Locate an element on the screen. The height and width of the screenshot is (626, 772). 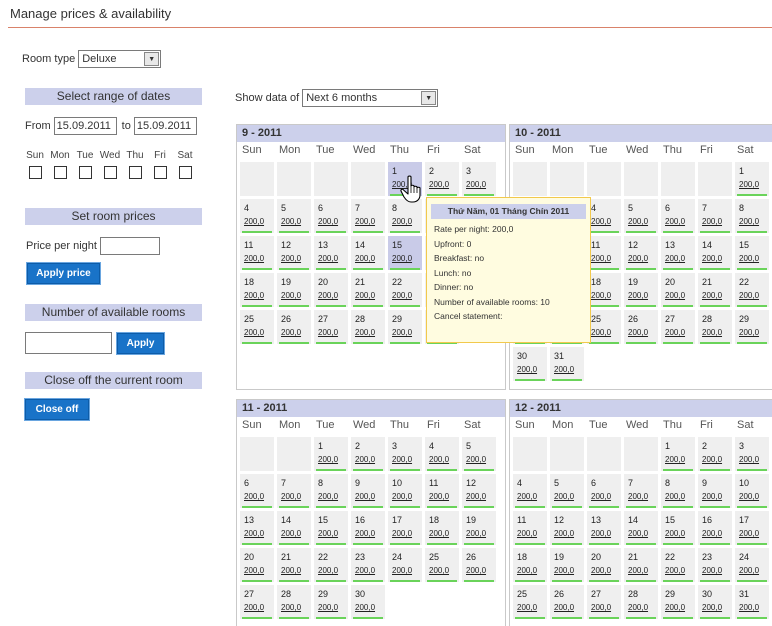
day-cell: 30 200,0 is located at coordinates (530, 364).